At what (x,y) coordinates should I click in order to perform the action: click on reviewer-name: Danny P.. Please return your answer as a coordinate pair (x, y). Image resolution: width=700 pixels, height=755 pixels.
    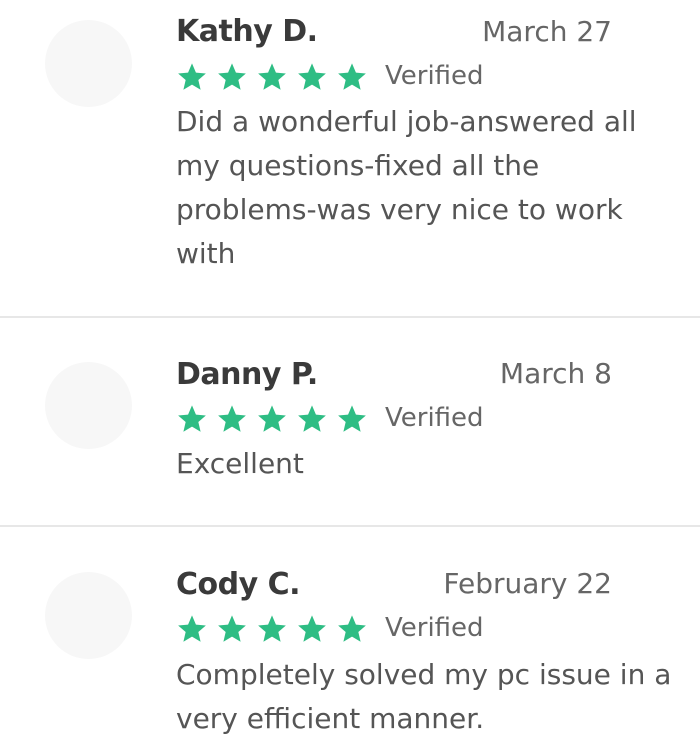
    Looking at the image, I should click on (247, 374).